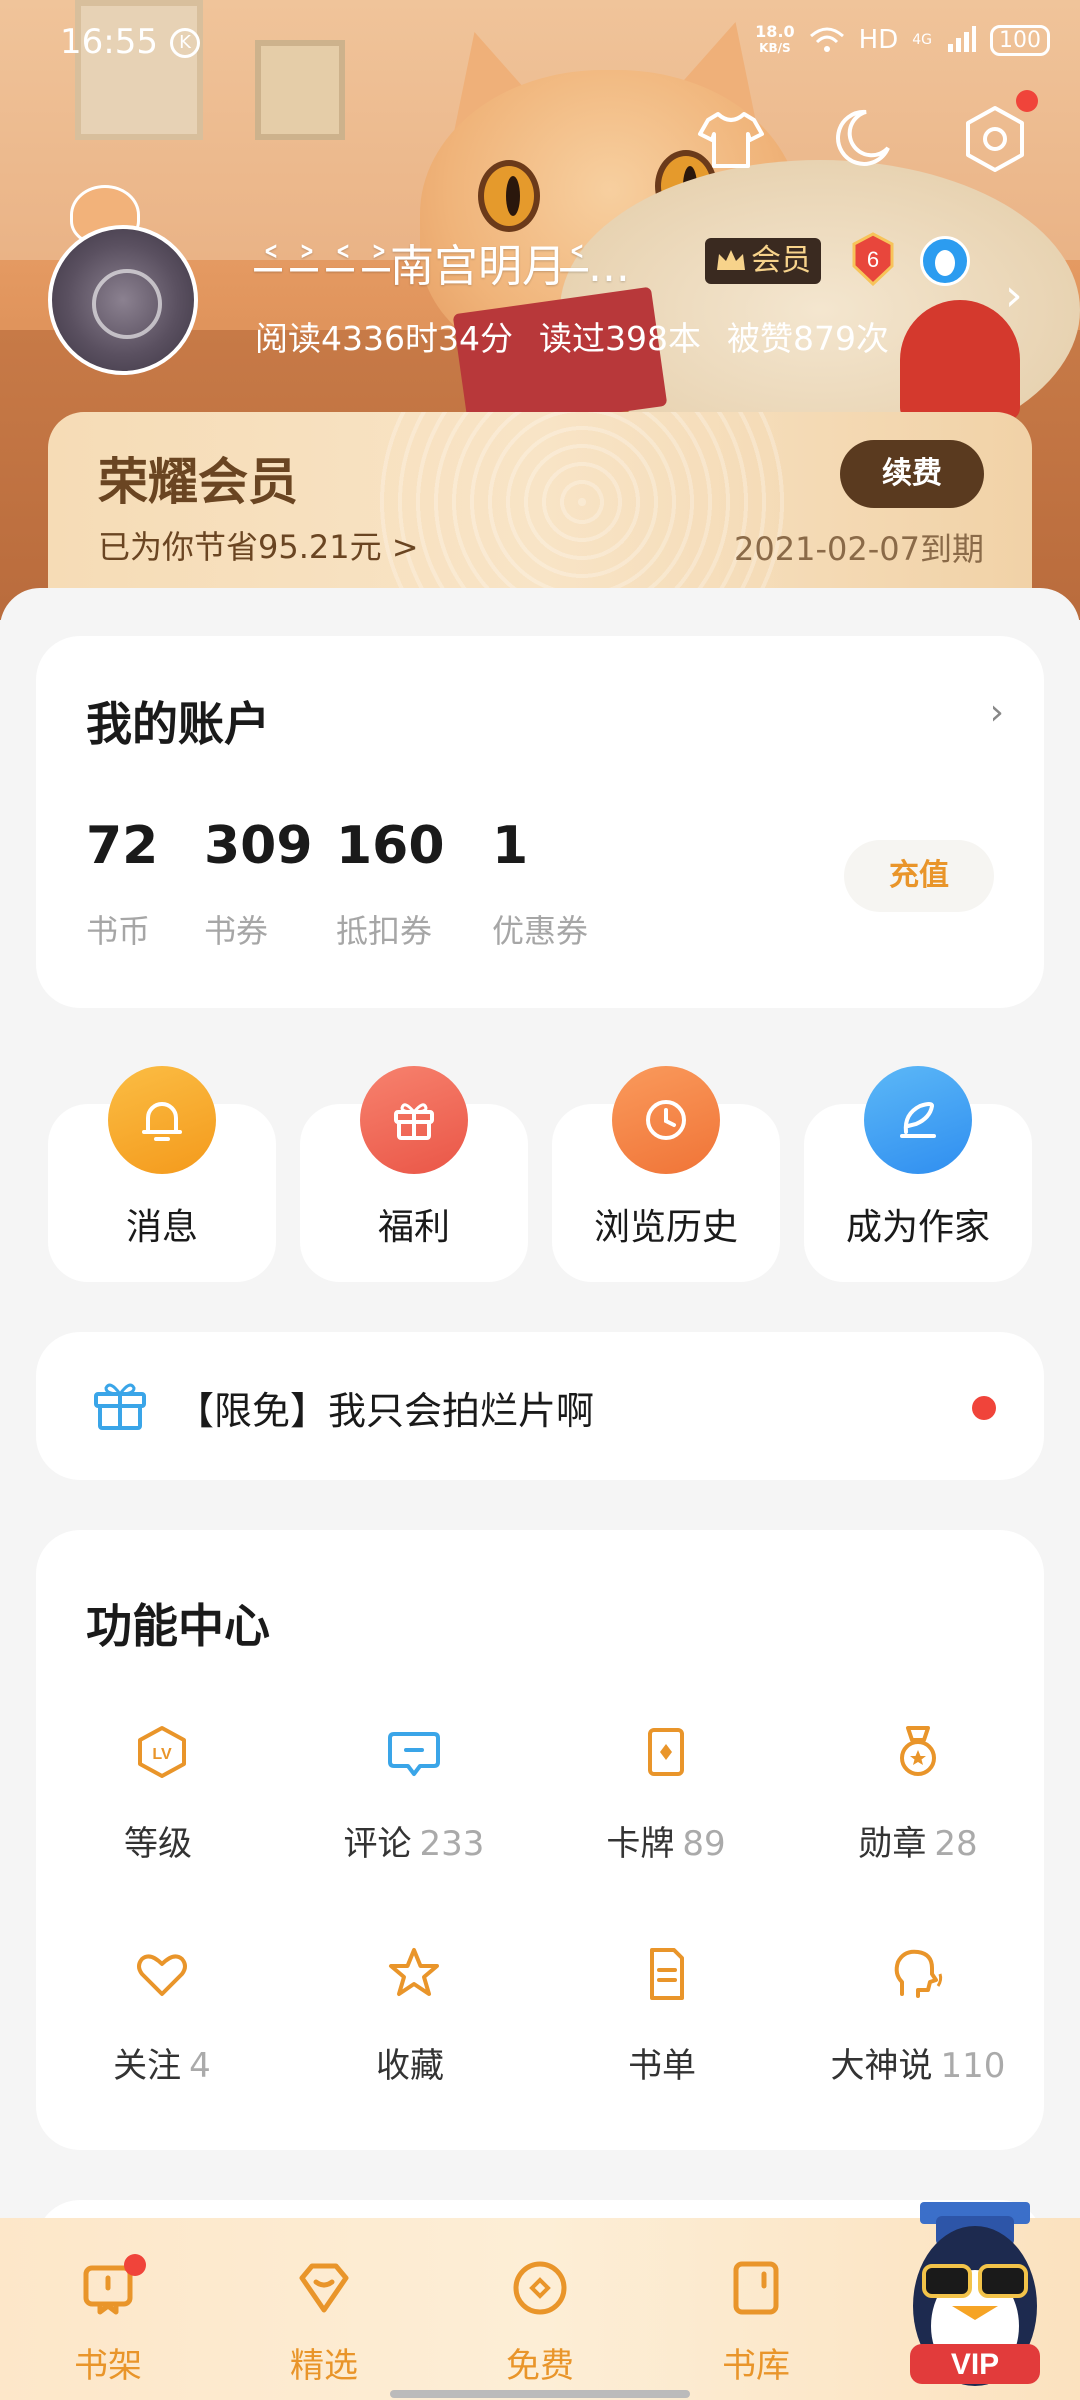 This screenshot has height=2400, width=1080. Describe the element at coordinates (510, 846) in the screenshot. I see `discount-coupons-value: 1` at that location.